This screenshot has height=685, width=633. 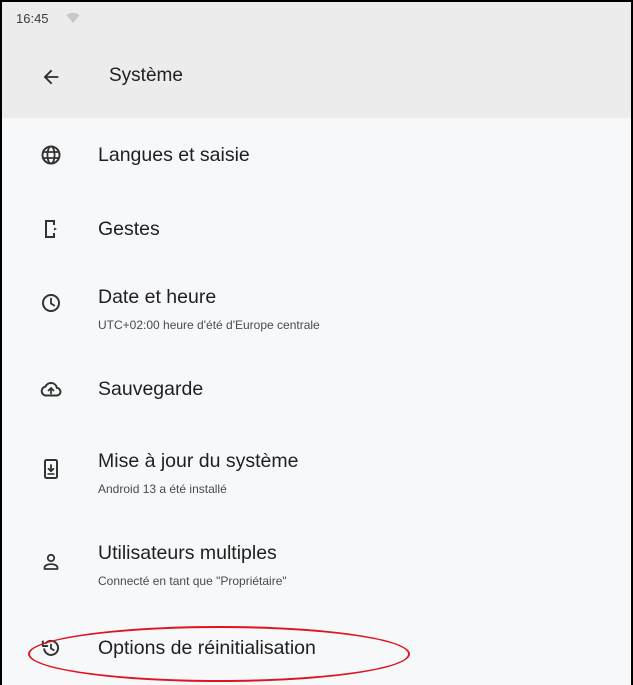 I want to click on settings-item-label: Langues et saisie, so click(x=174, y=155).